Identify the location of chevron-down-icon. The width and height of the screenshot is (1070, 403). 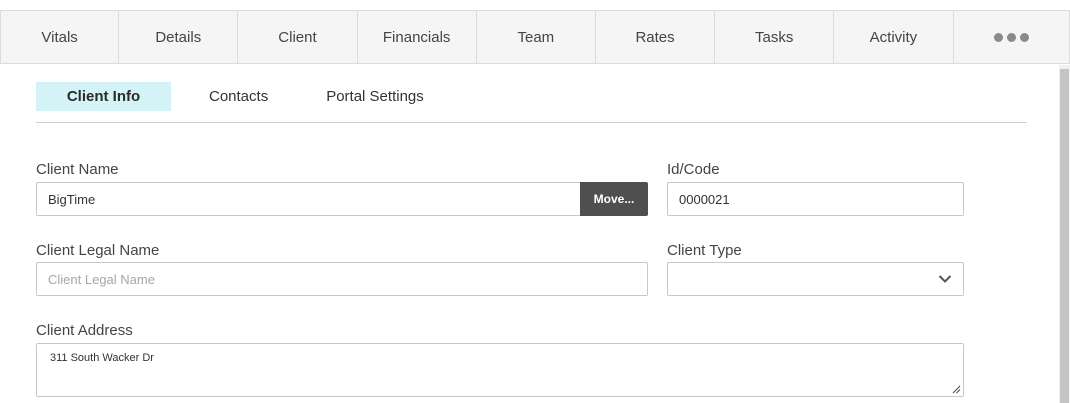
(945, 279).